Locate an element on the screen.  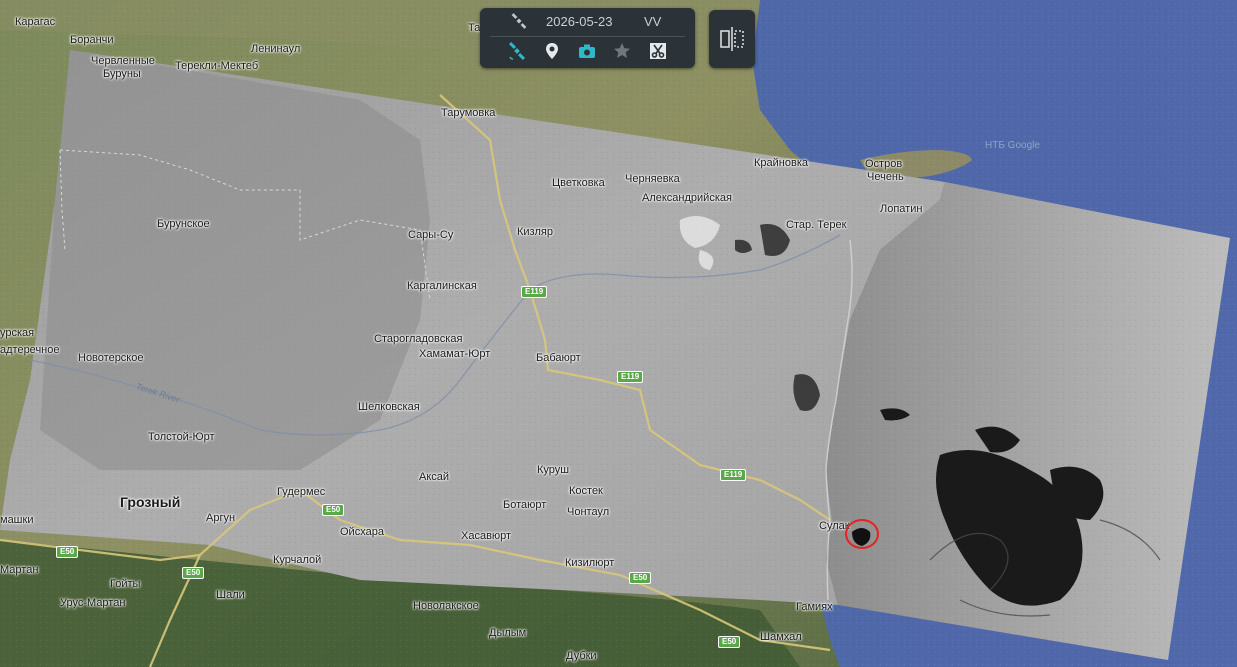
place-botayurt: Ботаюрт is located at coordinates (525, 505).